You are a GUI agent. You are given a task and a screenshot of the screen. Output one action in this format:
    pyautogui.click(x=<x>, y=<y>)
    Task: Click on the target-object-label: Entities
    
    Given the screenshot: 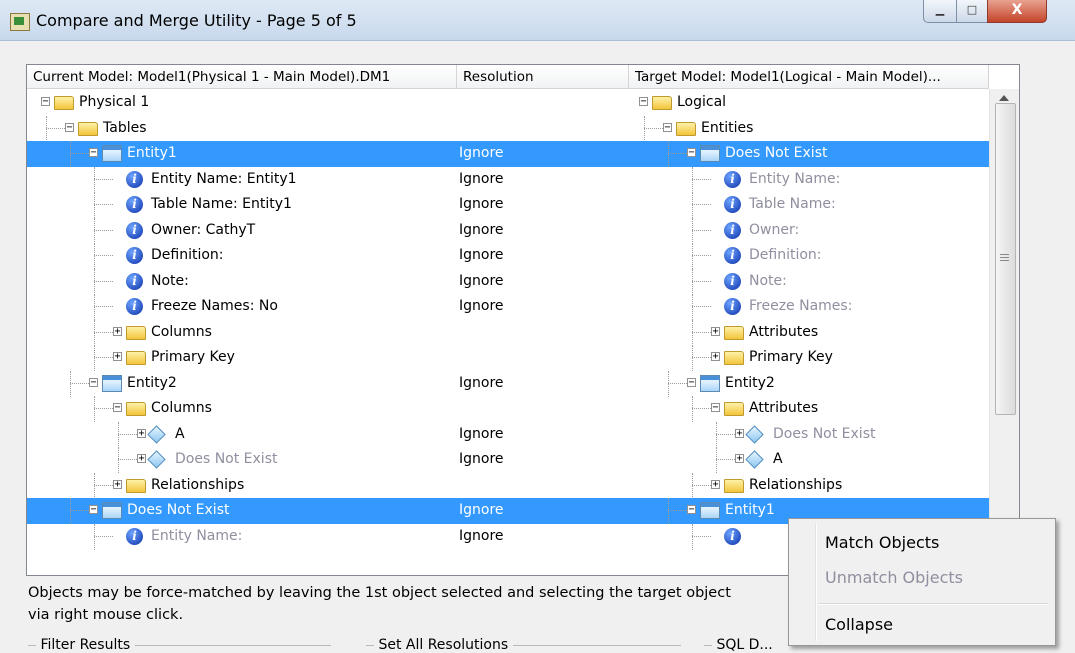 What is the action you would take?
    pyautogui.click(x=727, y=129)
    